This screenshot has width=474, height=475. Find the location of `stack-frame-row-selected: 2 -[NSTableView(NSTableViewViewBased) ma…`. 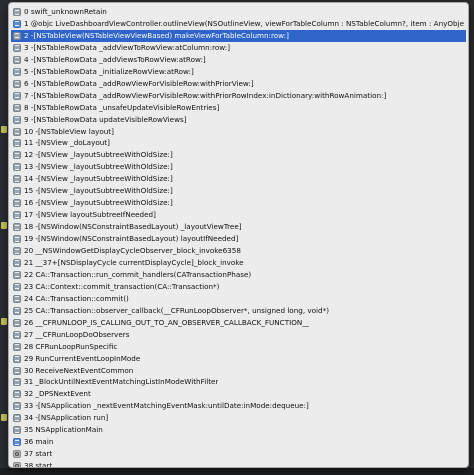

stack-frame-row-selected: 2 -[NSTableView(NSTableViewViewBased) ma… is located at coordinates (238, 35).